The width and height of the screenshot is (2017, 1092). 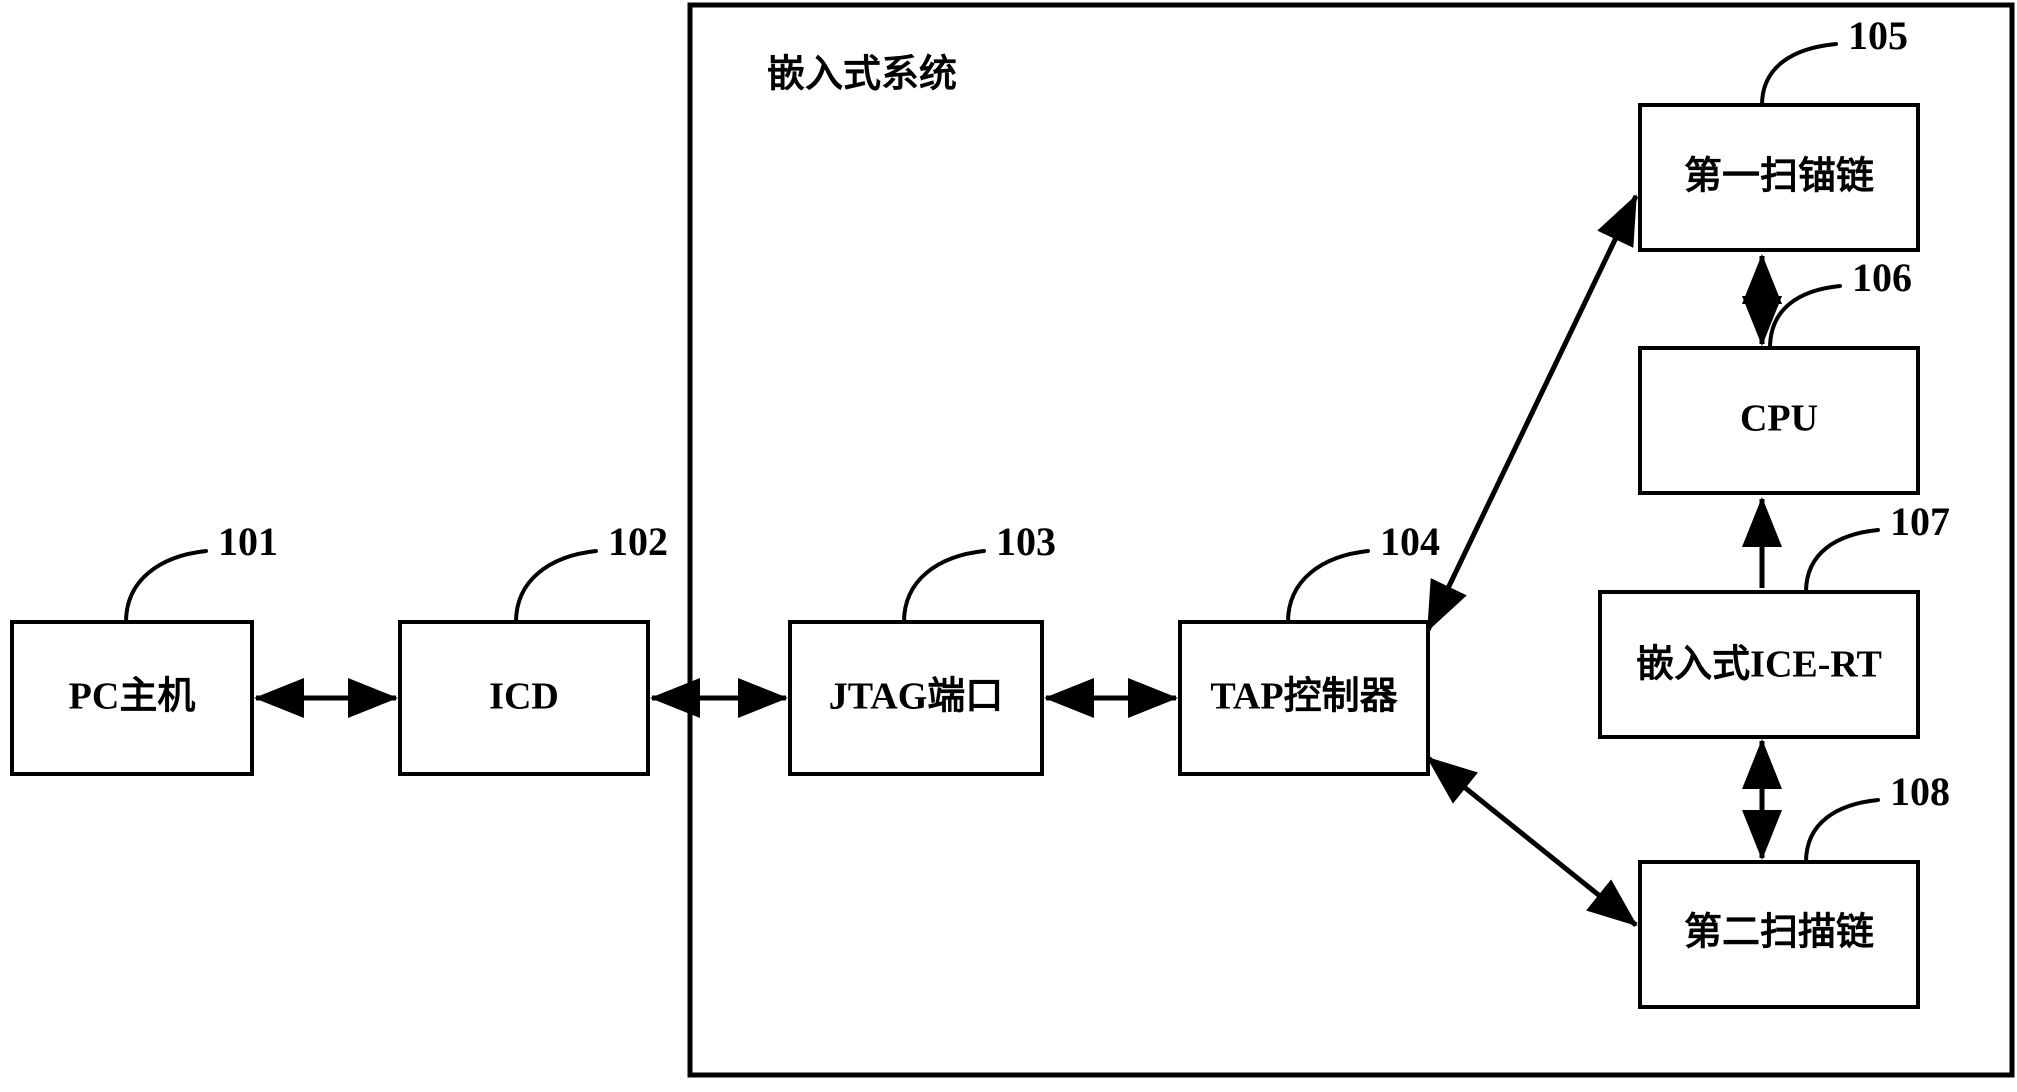 I want to click on ref-marker-107: 107, so click(x=1877, y=546).